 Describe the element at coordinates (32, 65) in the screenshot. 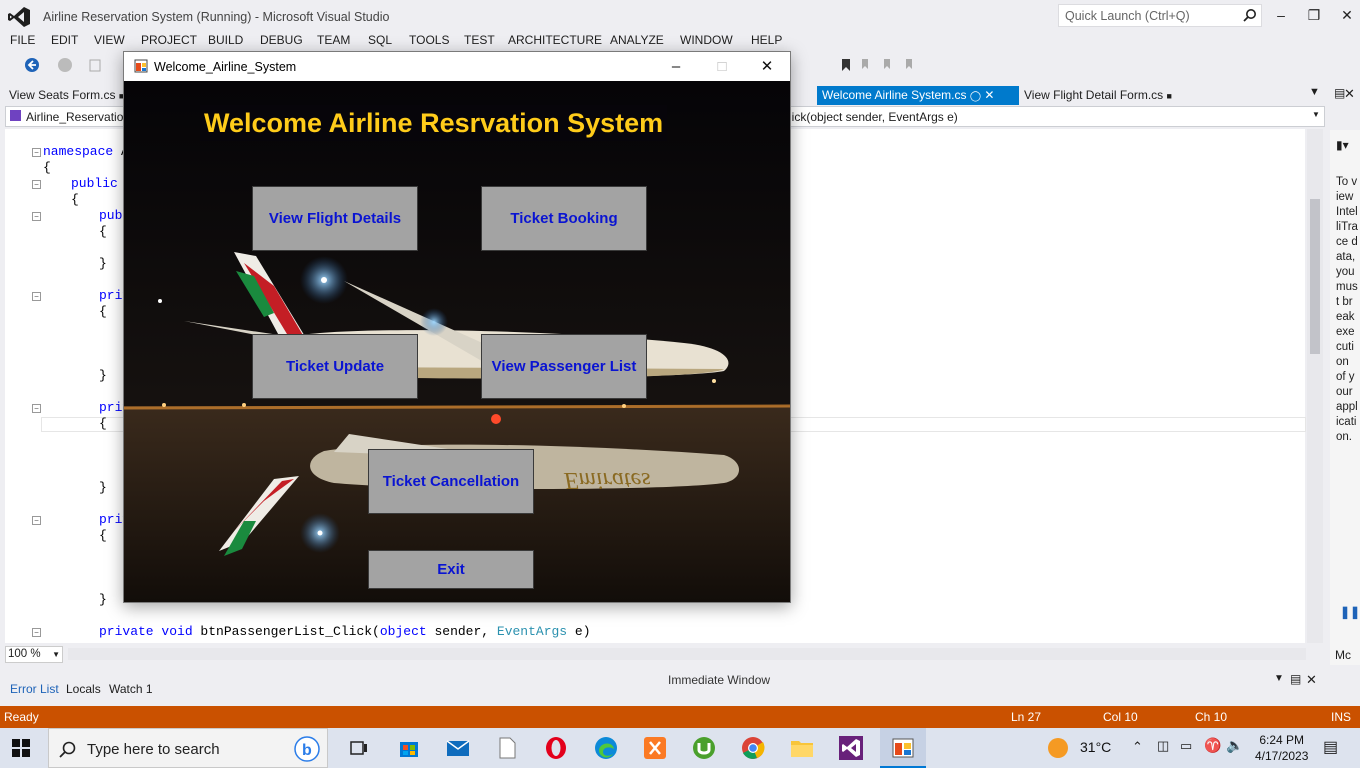

I see `back-icon` at that location.